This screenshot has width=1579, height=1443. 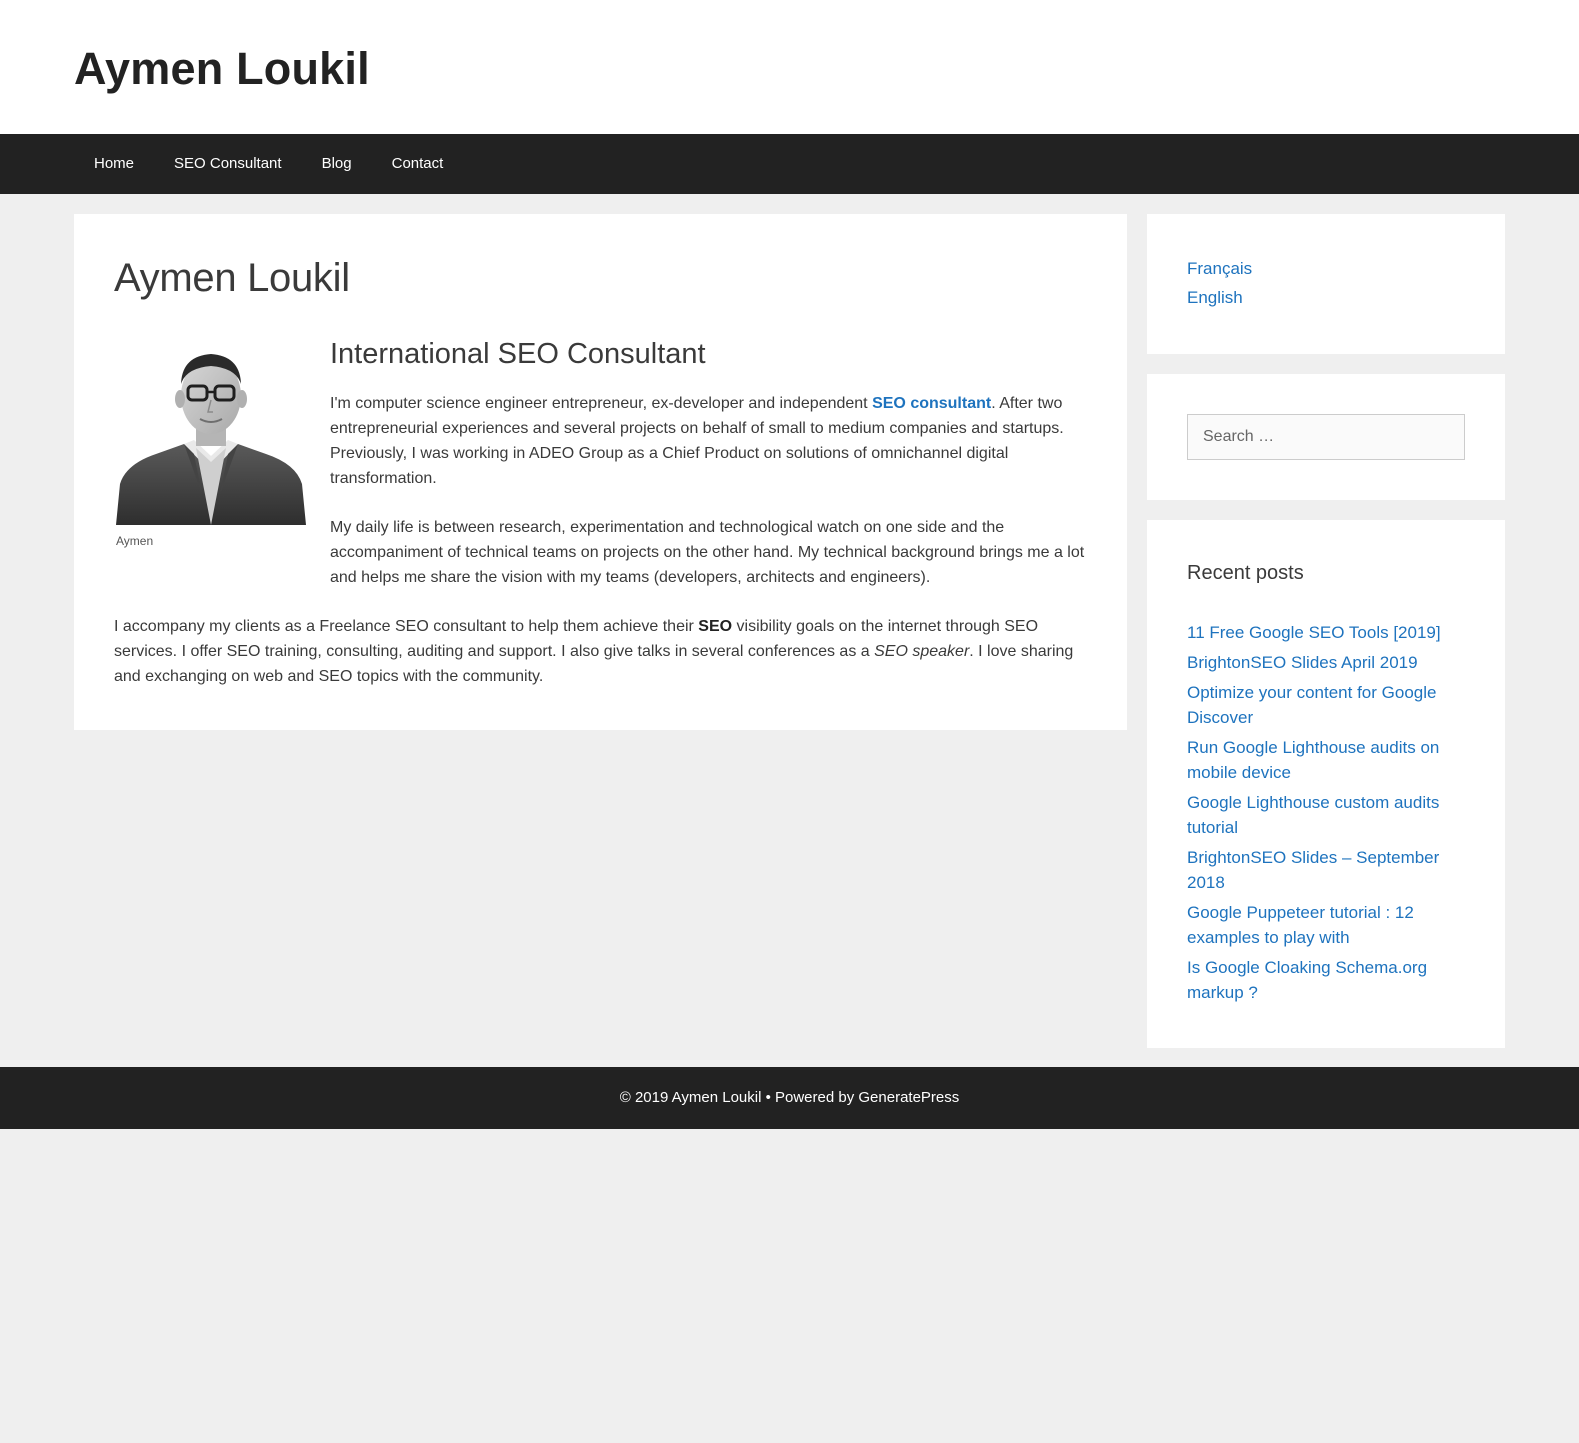 What do you see at coordinates (1219, 268) in the screenshot?
I see `language-link-francais: Français` at bounding box center [1219, 268].